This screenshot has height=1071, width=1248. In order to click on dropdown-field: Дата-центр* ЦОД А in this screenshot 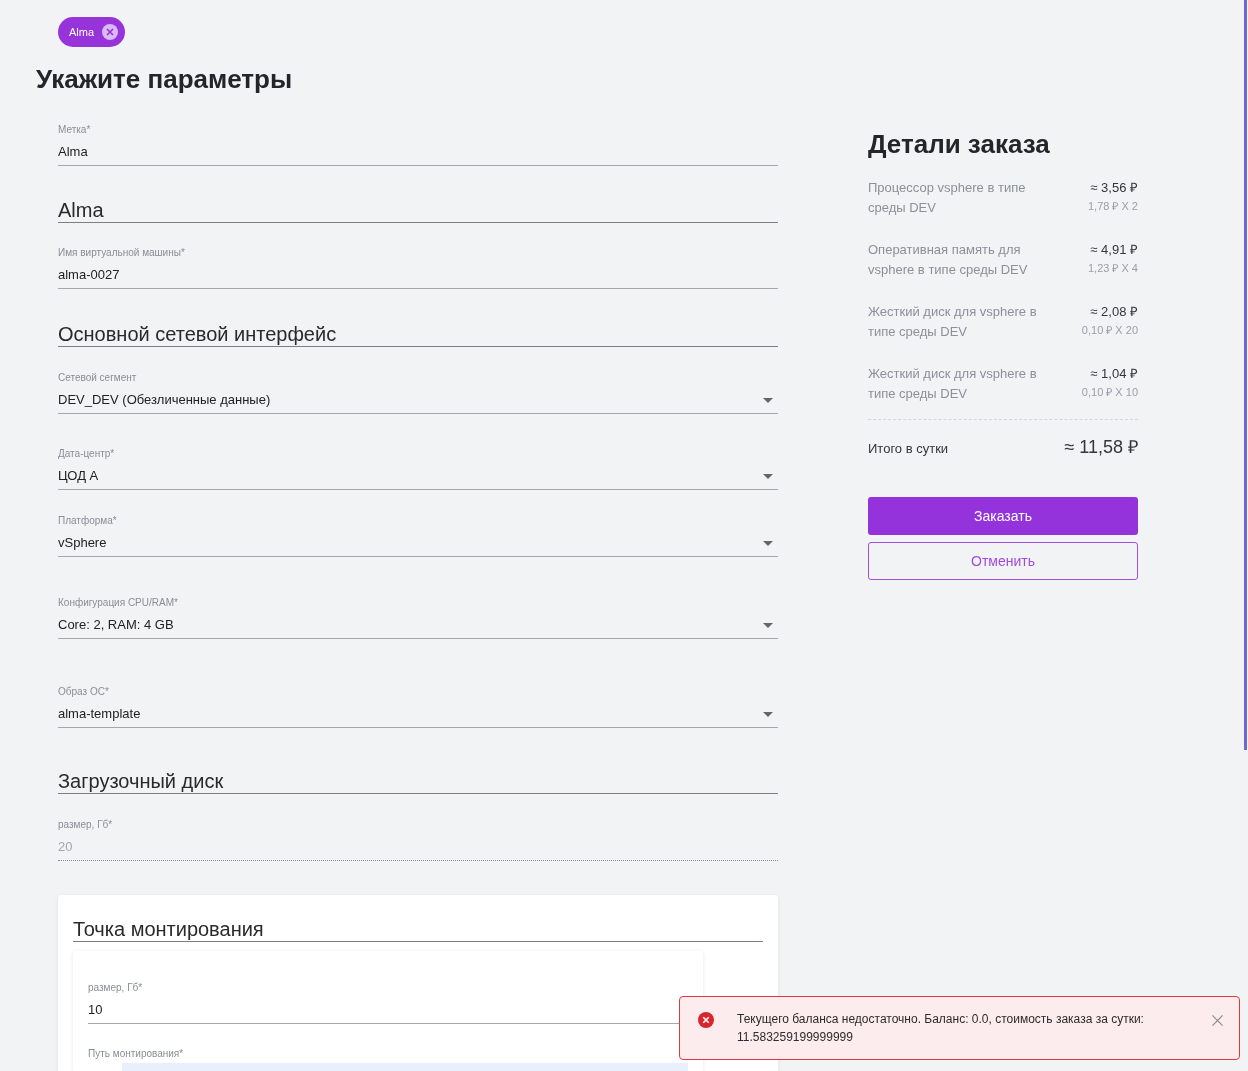, I will do `click(418, 469)`.